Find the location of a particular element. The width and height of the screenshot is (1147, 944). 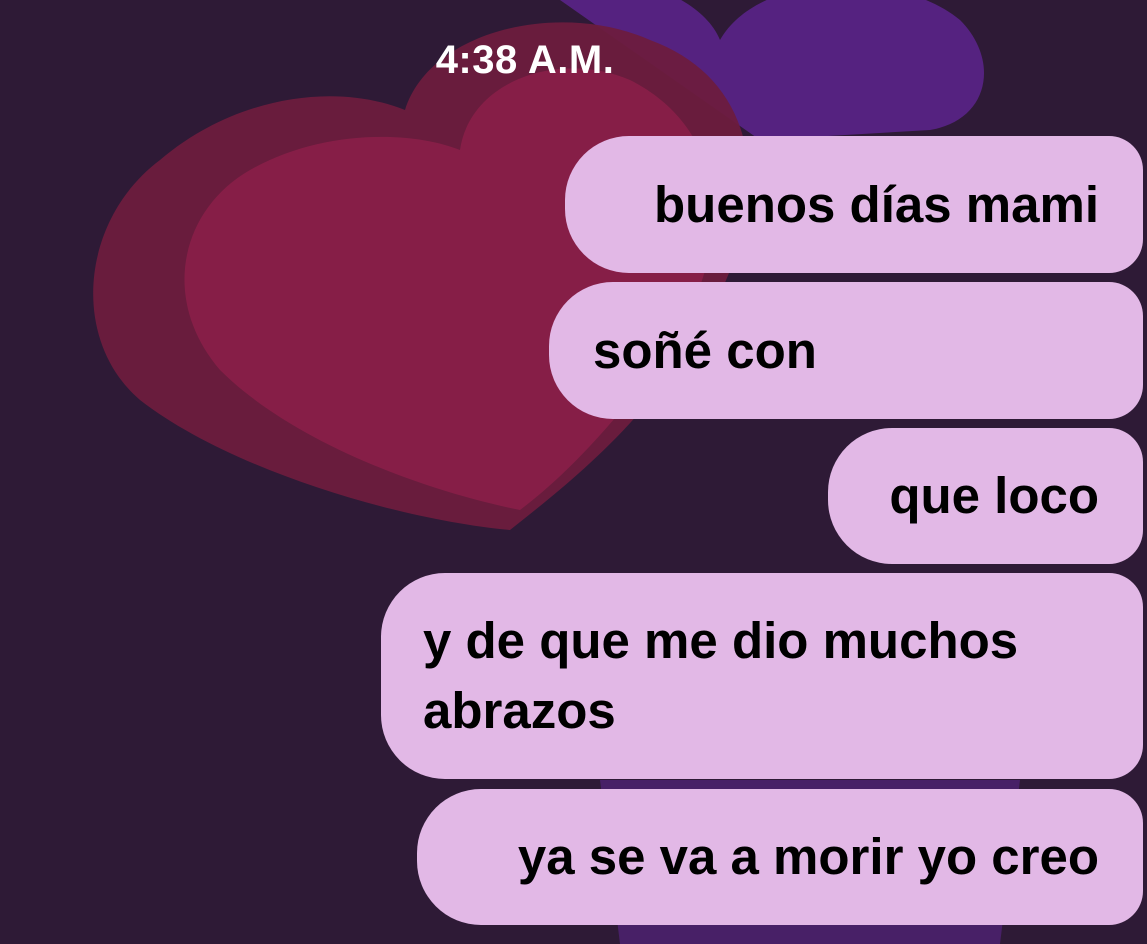

message-text: buenos días mami is located at coordinates (876, 204).